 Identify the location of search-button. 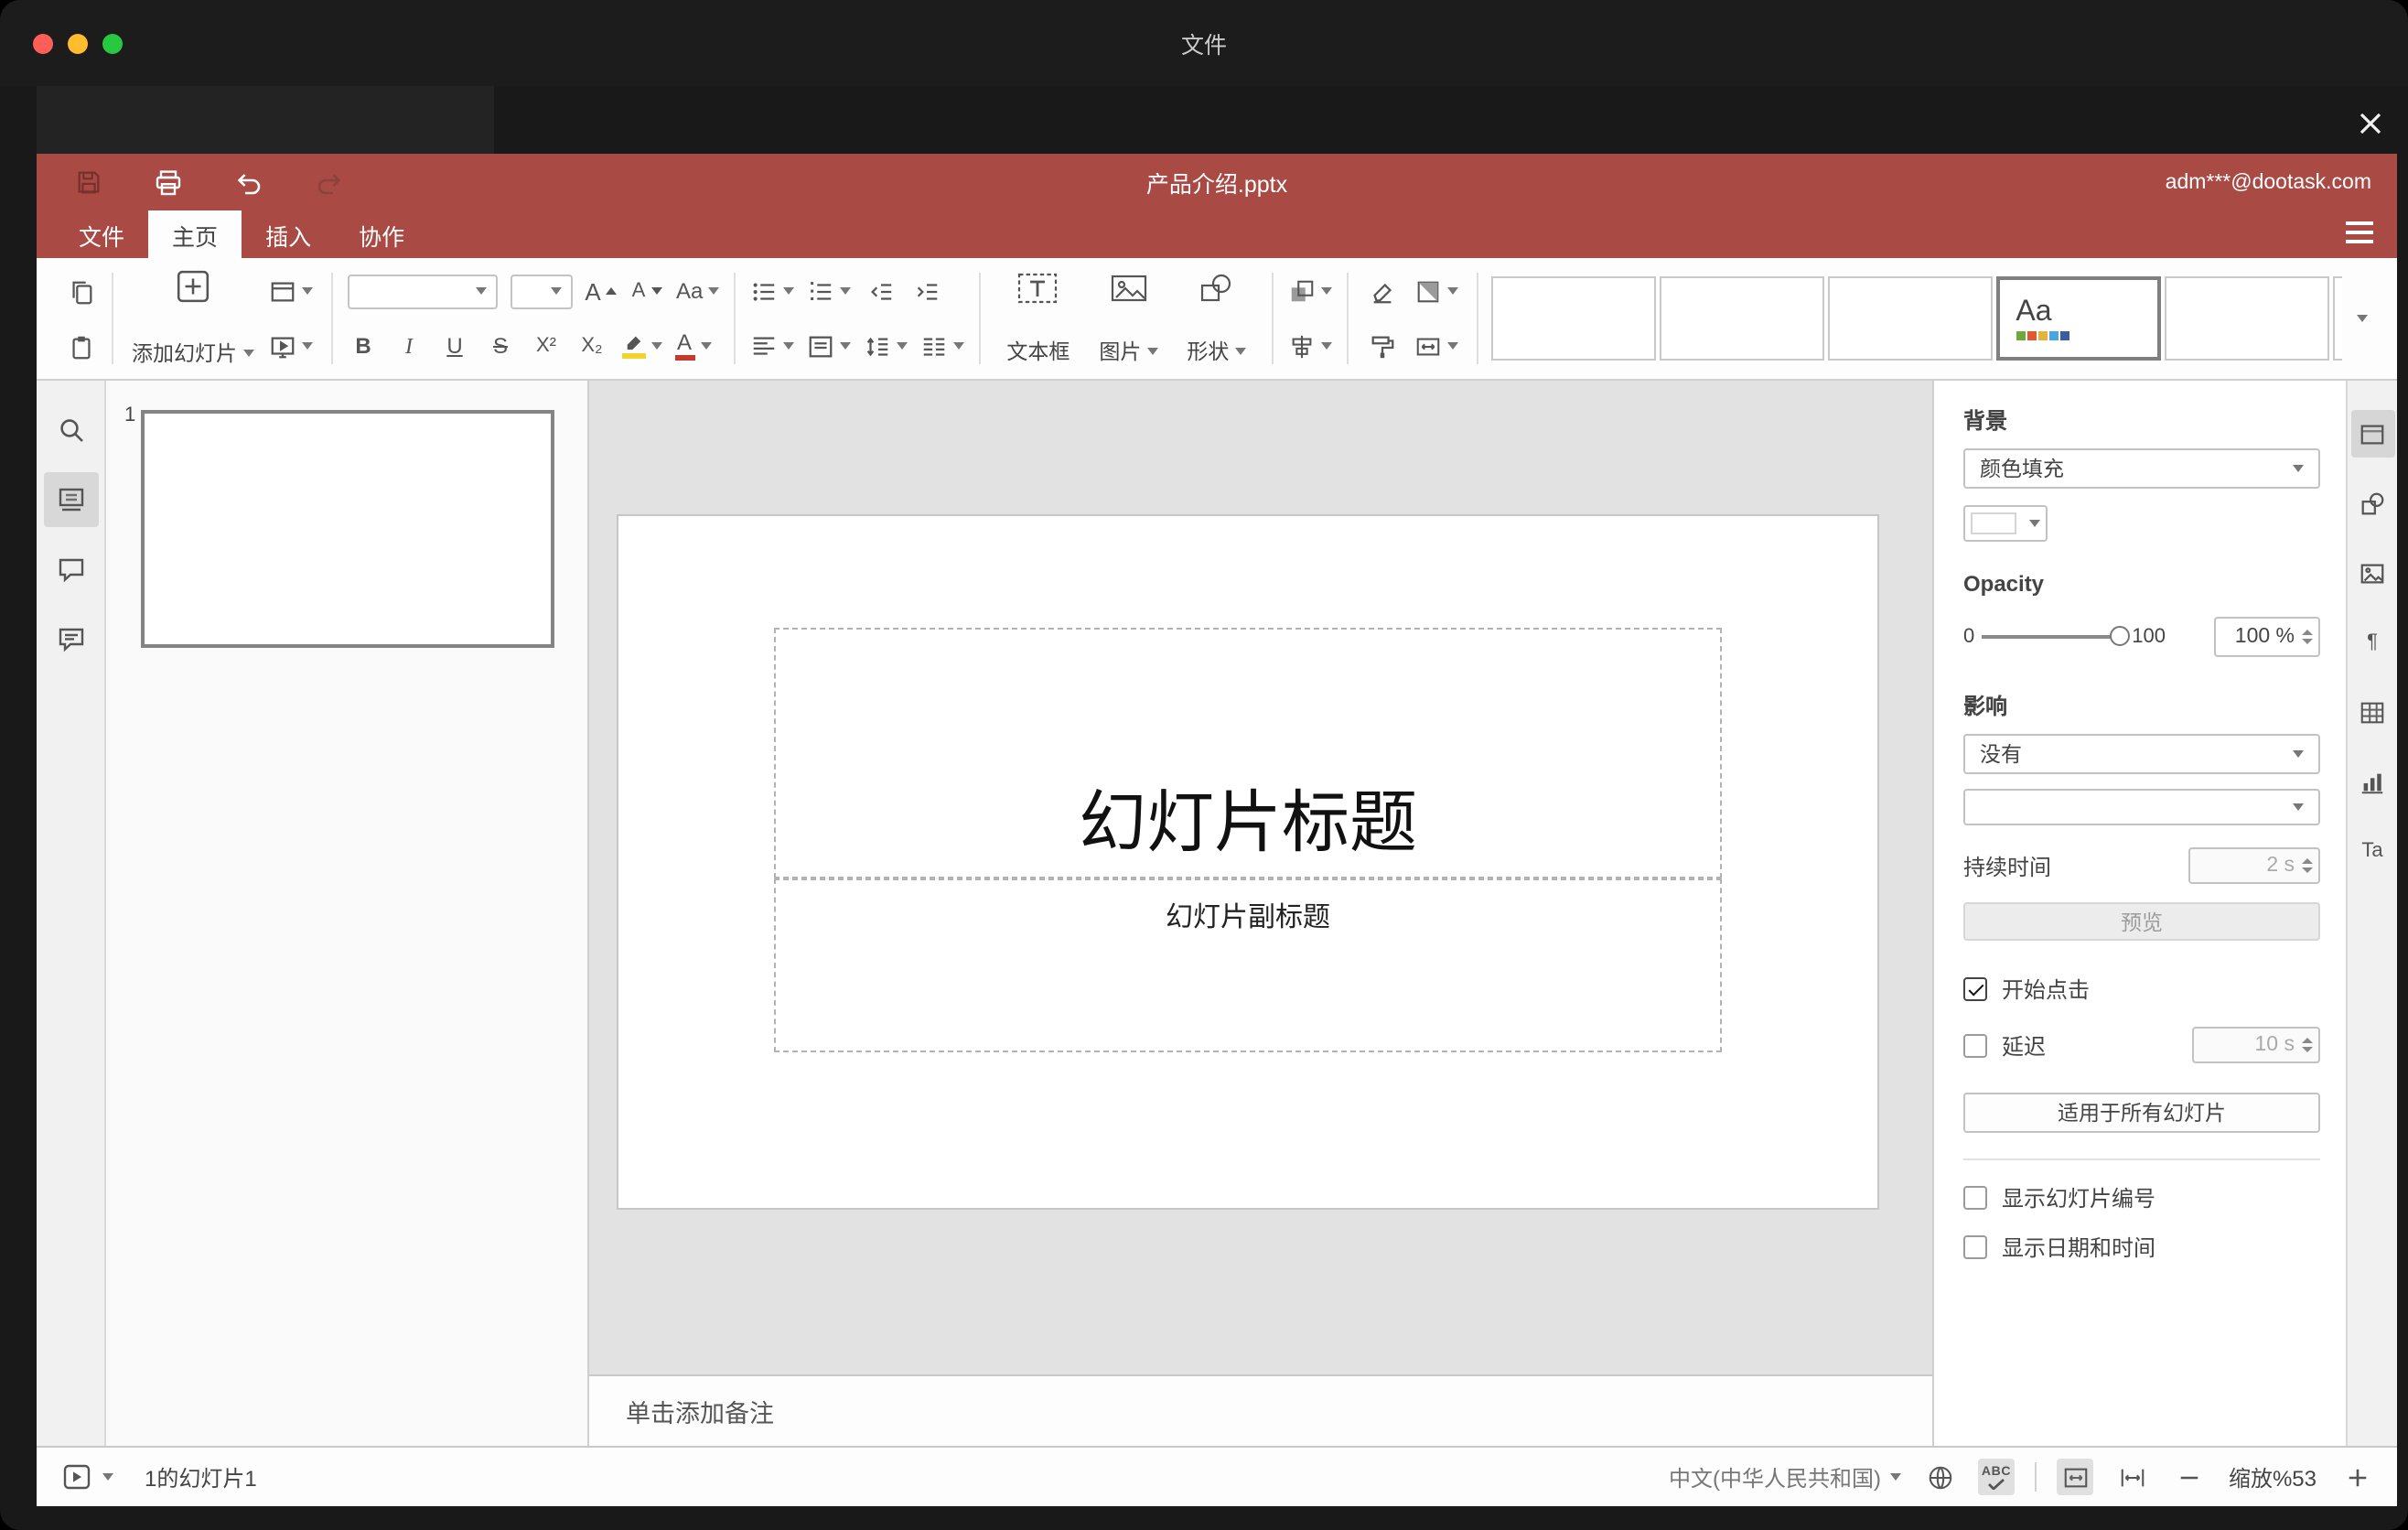
(70, 430).